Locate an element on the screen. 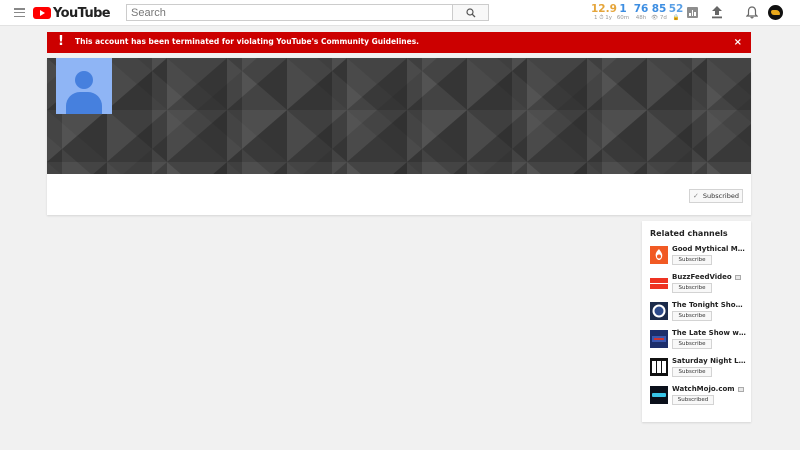 This screenshot has height=450, width=800. subscribed-button: ✓ Subscribed is located at coordinates (716, 196).